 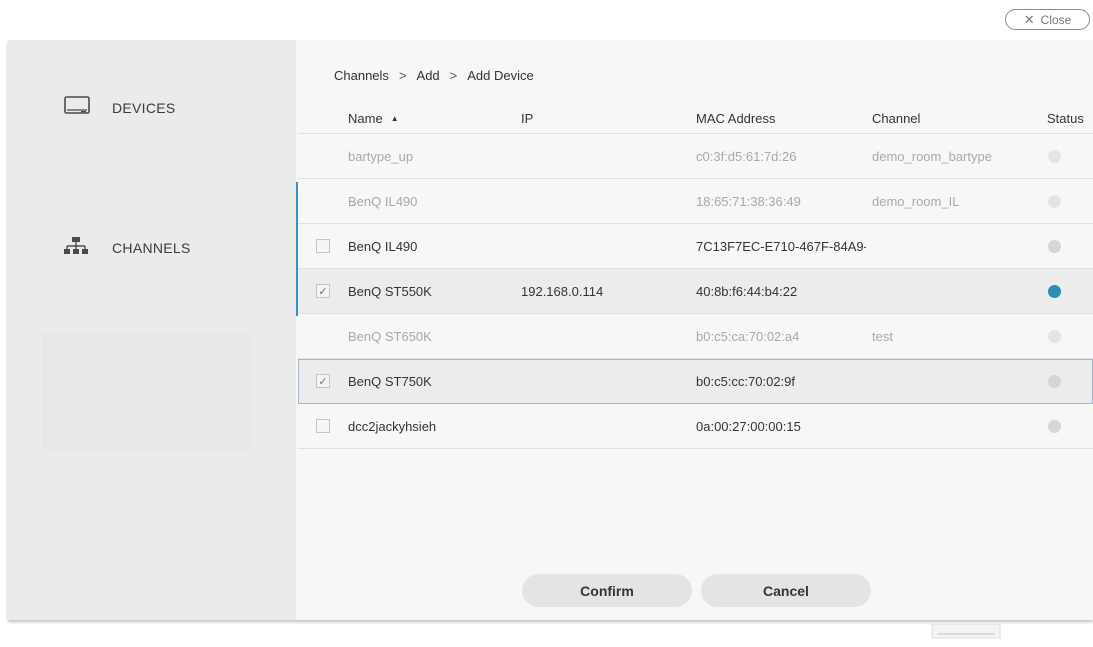 What do you see at coordinates (748, 426) in the screenshot?
I see `device-mac: 0a:00:27:00:00:15` at bounding box center [748, 426].